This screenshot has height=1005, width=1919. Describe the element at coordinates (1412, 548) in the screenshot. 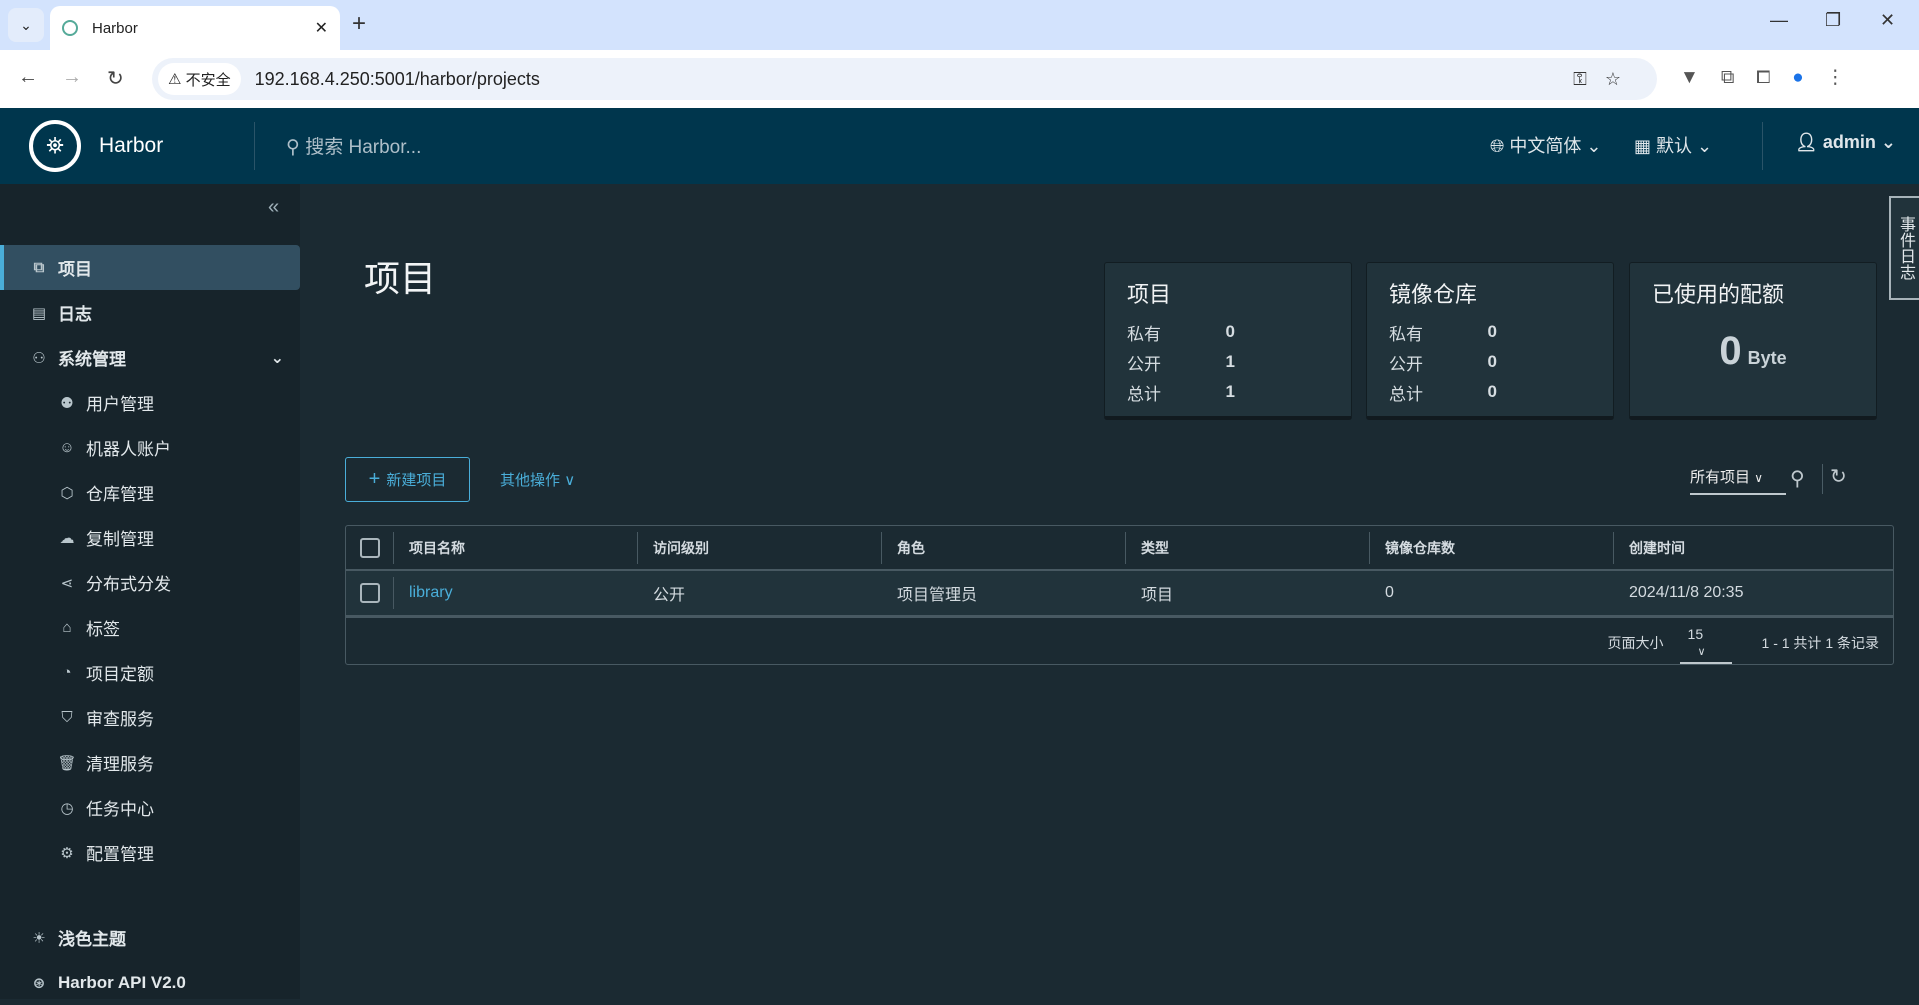

I see `column-header-repo-count: 镜像仓库数` at that location.